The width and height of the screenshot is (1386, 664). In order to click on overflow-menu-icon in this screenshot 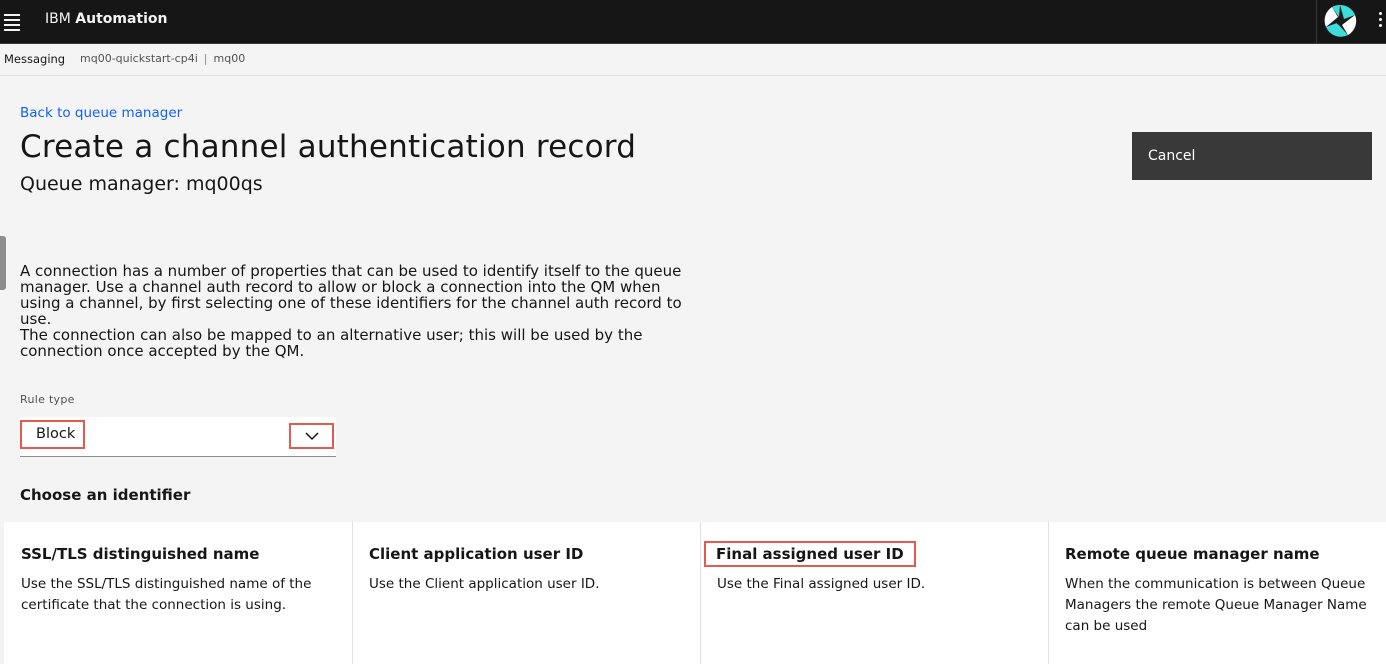, I will do `click(1380, 22)`.